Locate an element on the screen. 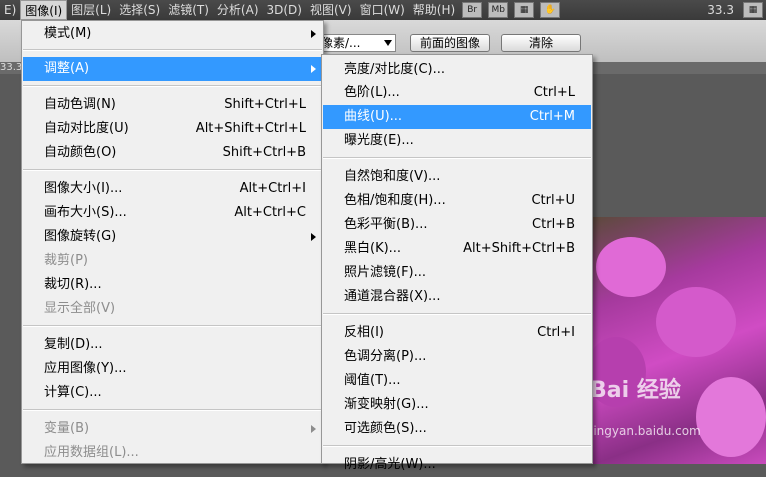 This screenshot has width=766, height=477. menu-item-label: 调整(A) is located at coordinates (67, 68).